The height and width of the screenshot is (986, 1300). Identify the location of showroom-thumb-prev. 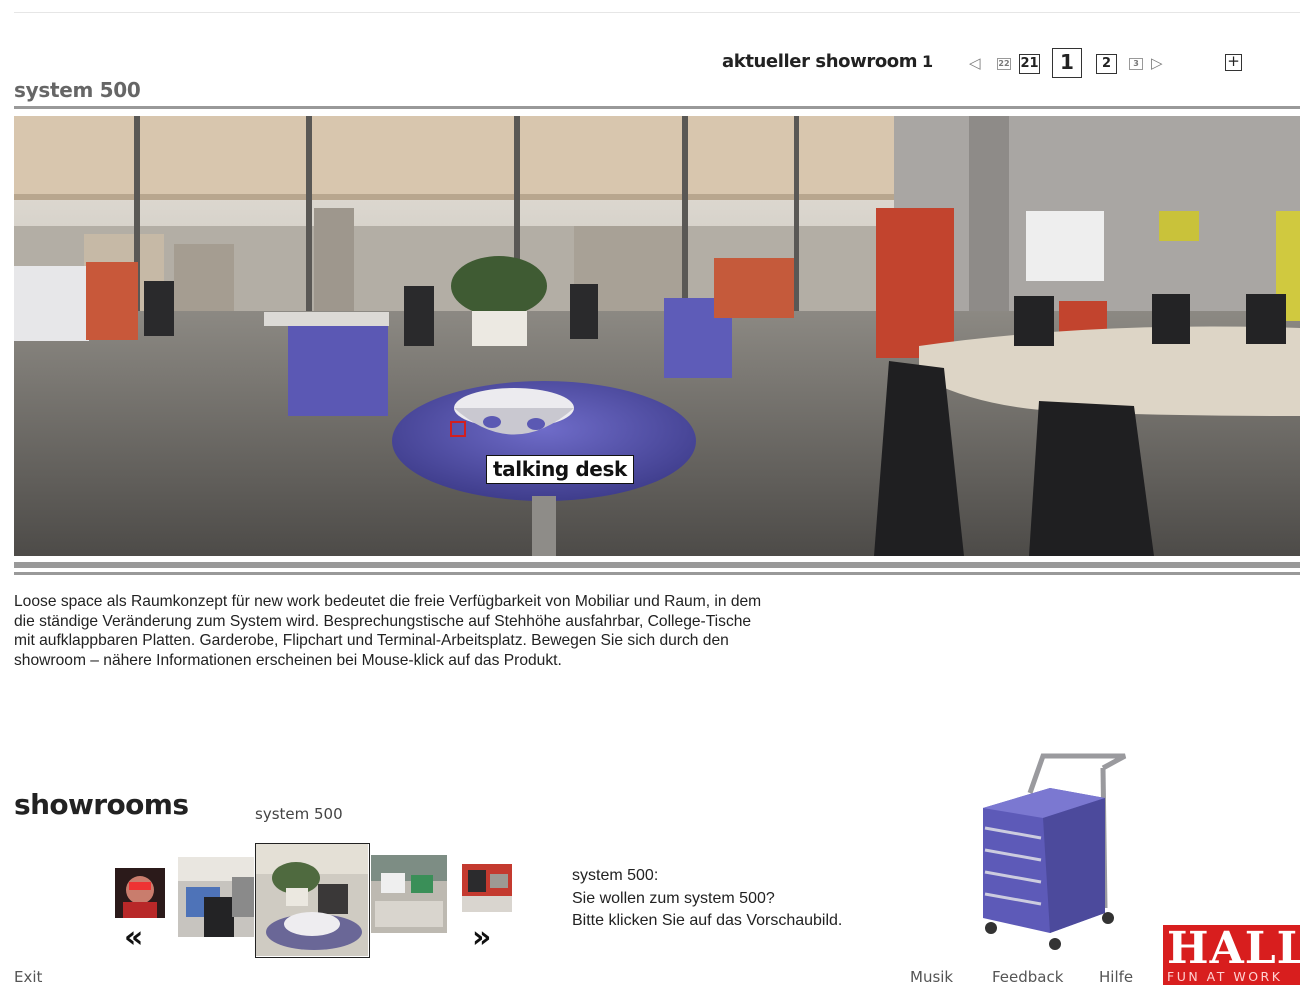
(140, 893).